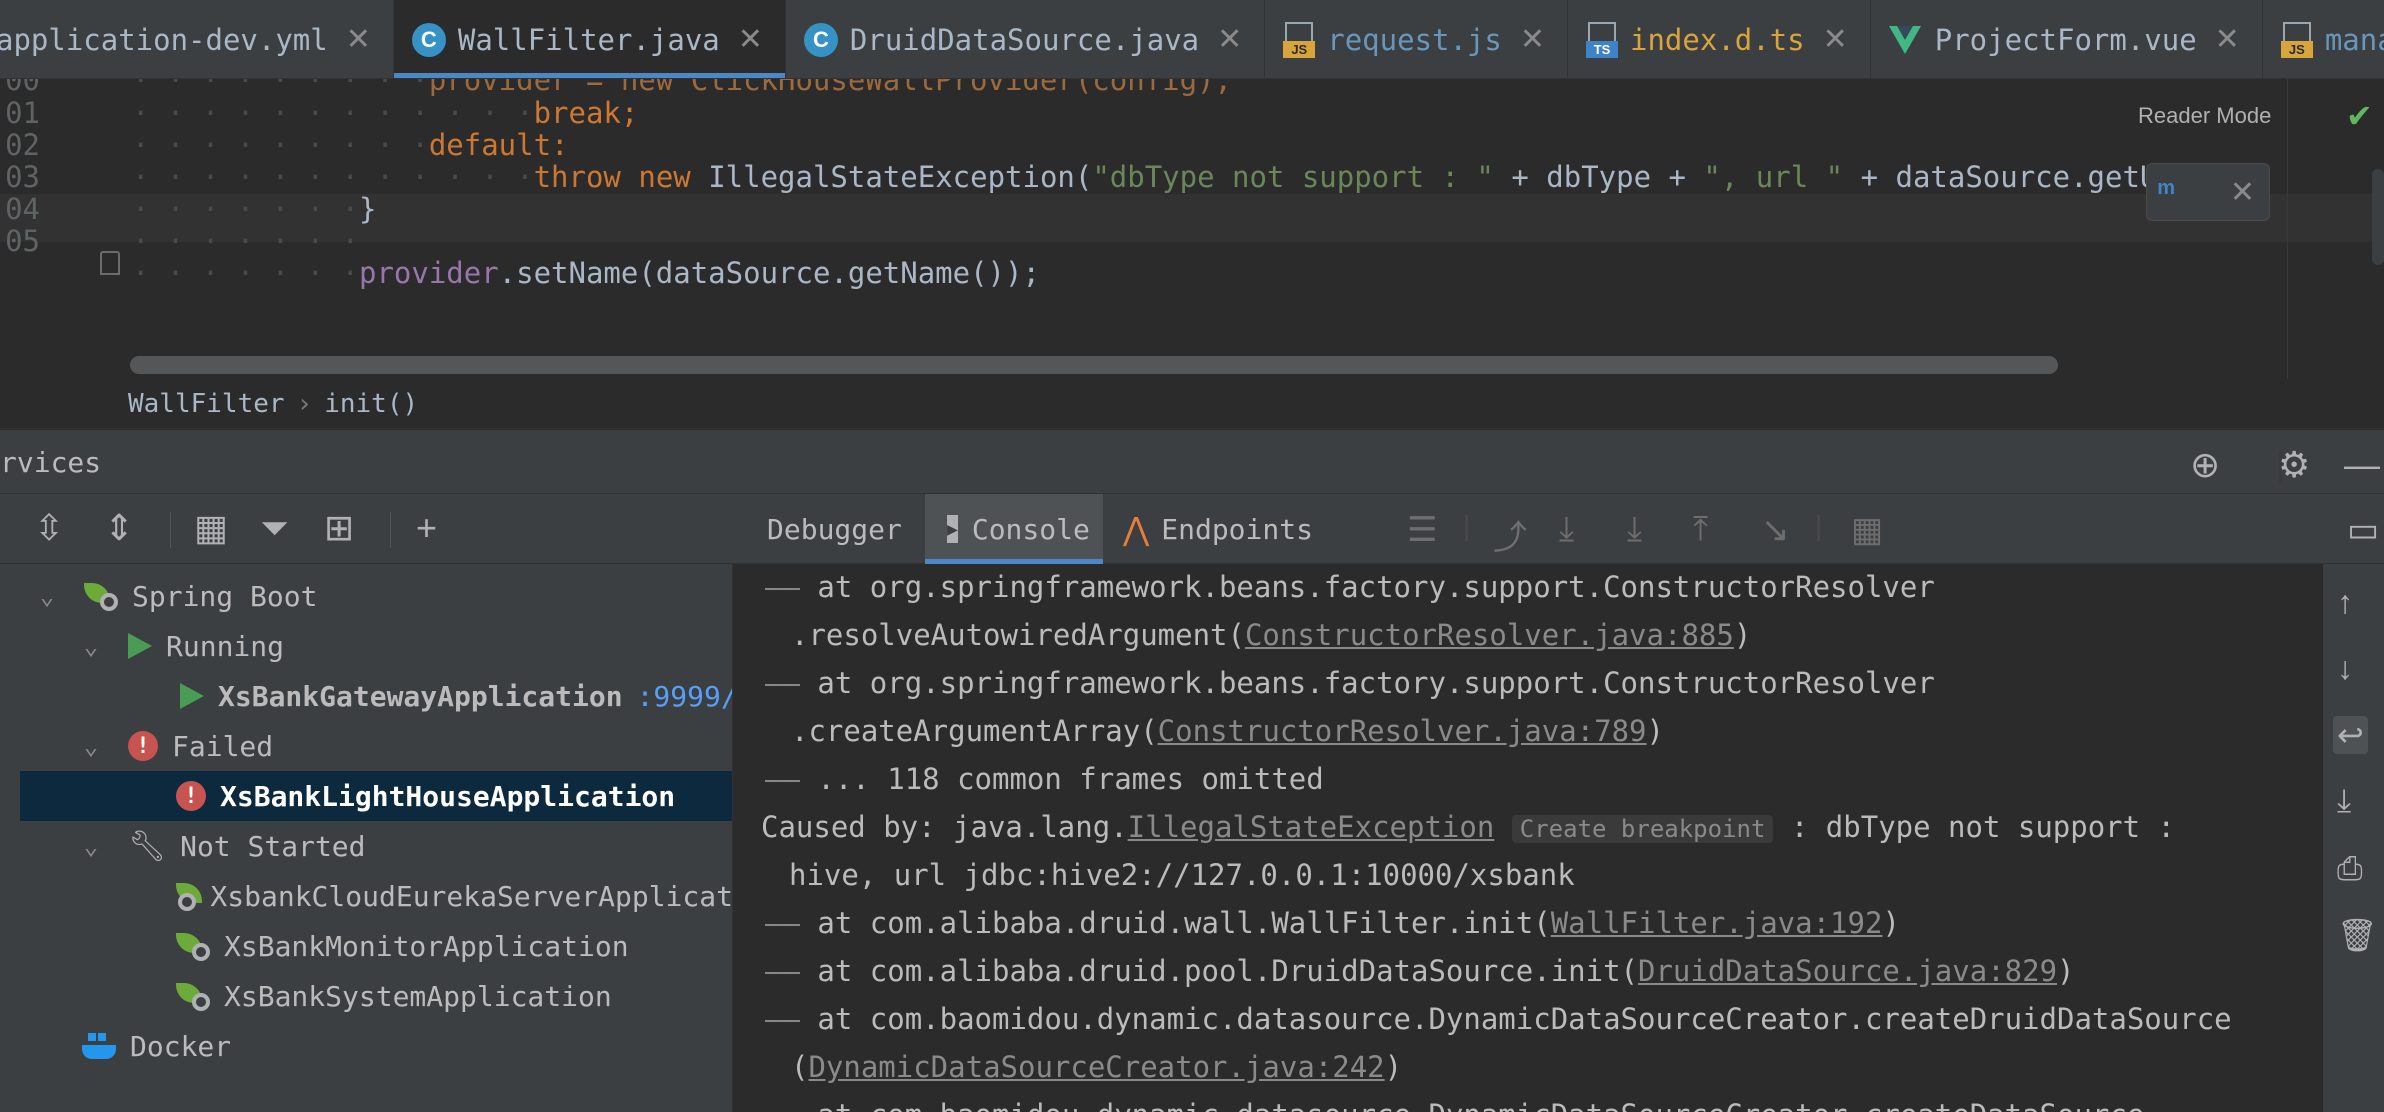 Image resolution: width=2384 pixels, height=1112 pixels. Describe the element at coordinates (2287, 229) in the screenshot. I see `right-margin-guide` at that location.